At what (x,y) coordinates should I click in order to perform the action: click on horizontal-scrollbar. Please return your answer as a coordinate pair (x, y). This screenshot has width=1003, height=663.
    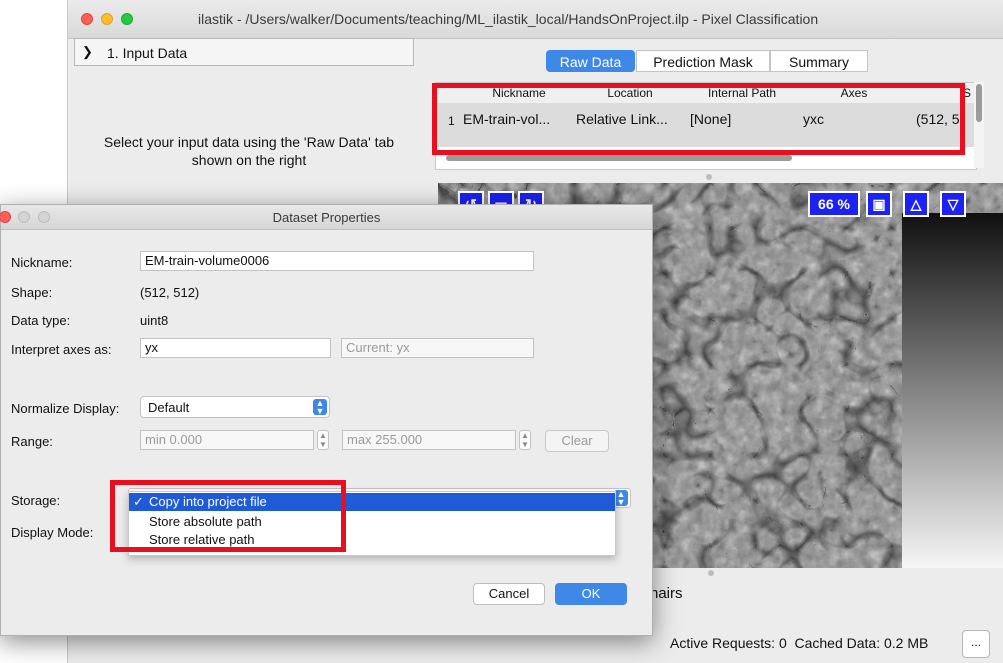
    Looking at the image, I should click on (619, 158).